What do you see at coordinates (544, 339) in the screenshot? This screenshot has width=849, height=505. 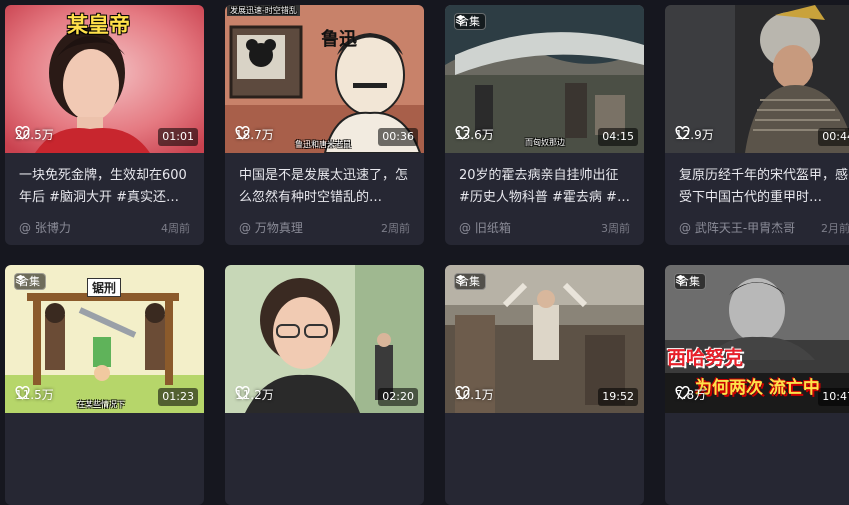 I see `video-thumbnail: 合集 10.1万 19:52` at bounding box center [544, 339].